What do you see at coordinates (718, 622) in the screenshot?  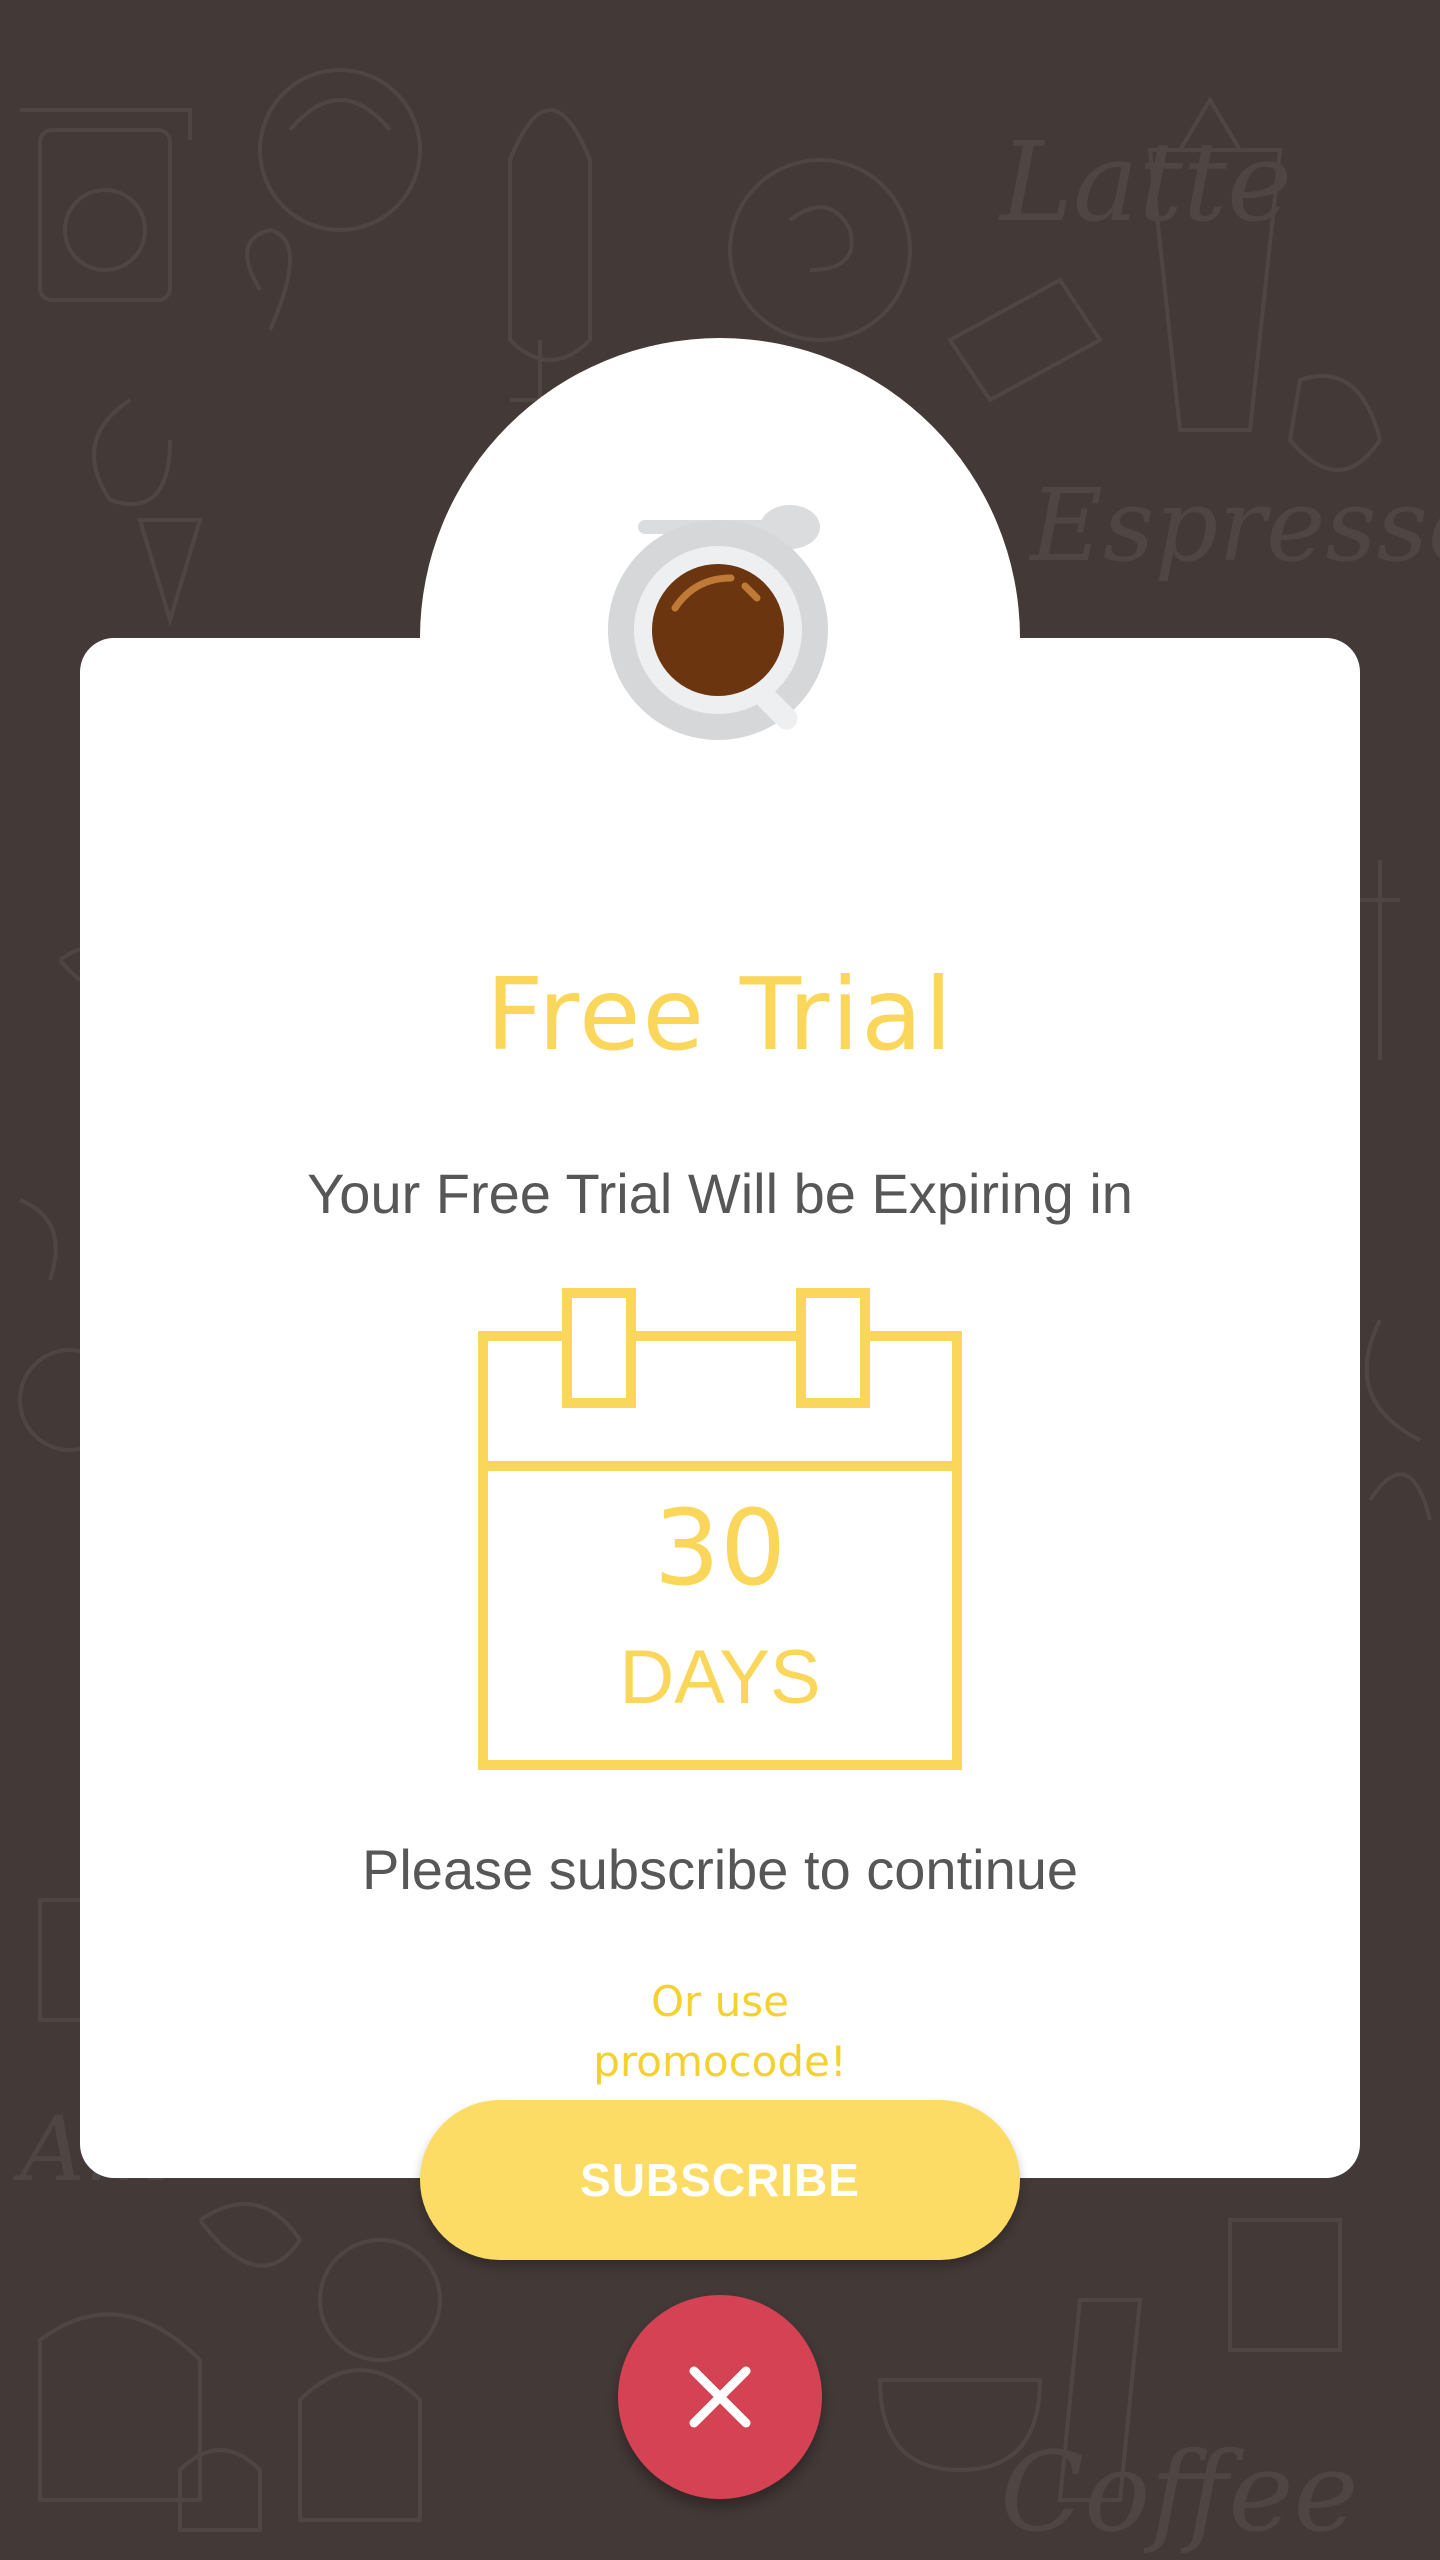 I see `coffee-cup-icon` at bounding box center [718, 622].